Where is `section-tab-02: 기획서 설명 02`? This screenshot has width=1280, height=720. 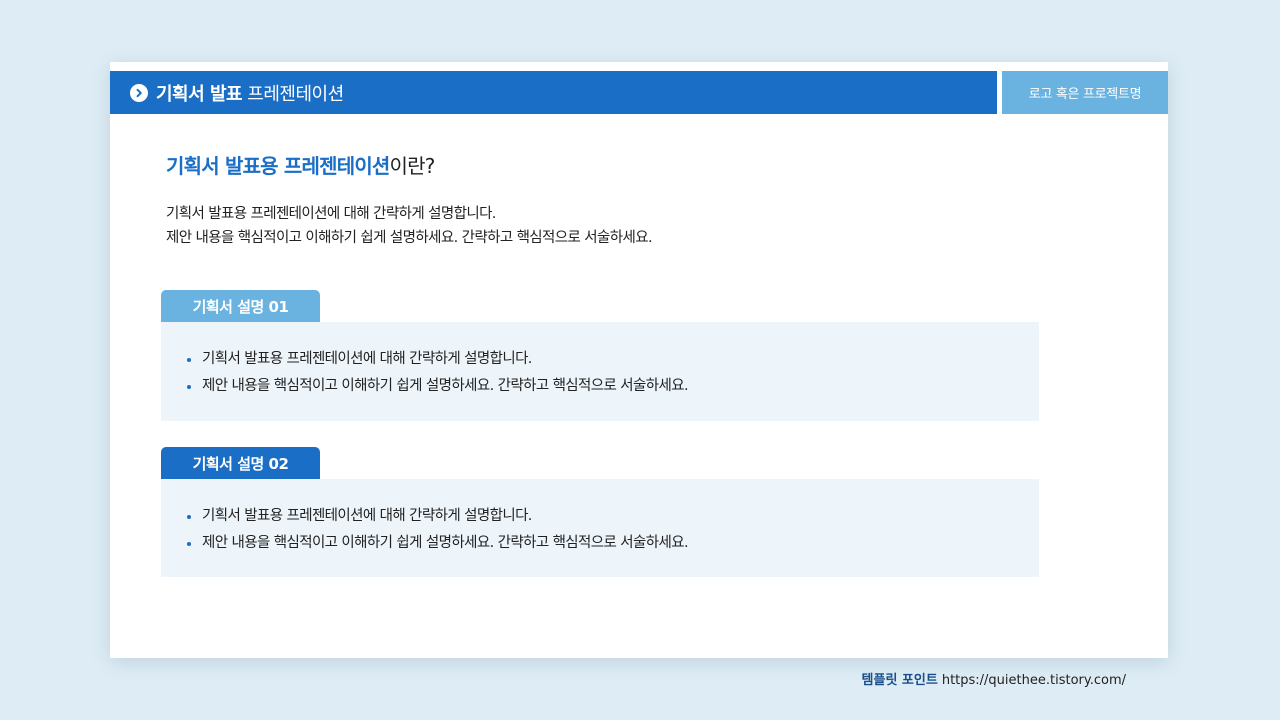
section-tab-02: 기획서 설명 02 is located at coordinates (240, 463).